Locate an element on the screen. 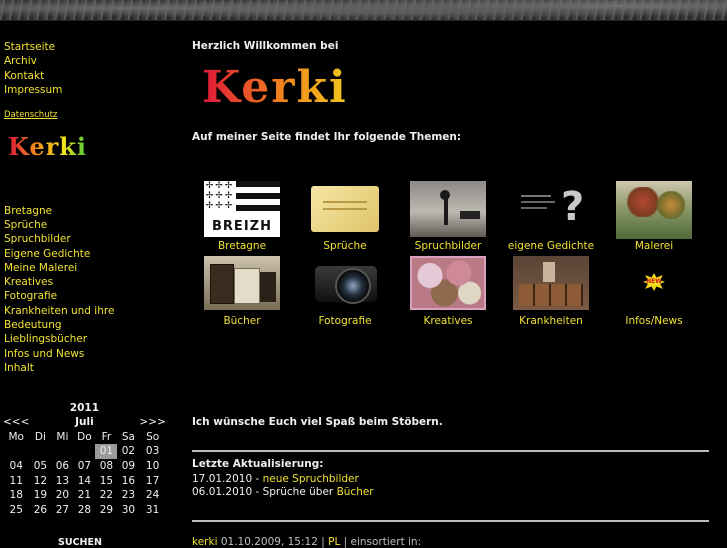  painting-icon is located at coordinates (654, 210).